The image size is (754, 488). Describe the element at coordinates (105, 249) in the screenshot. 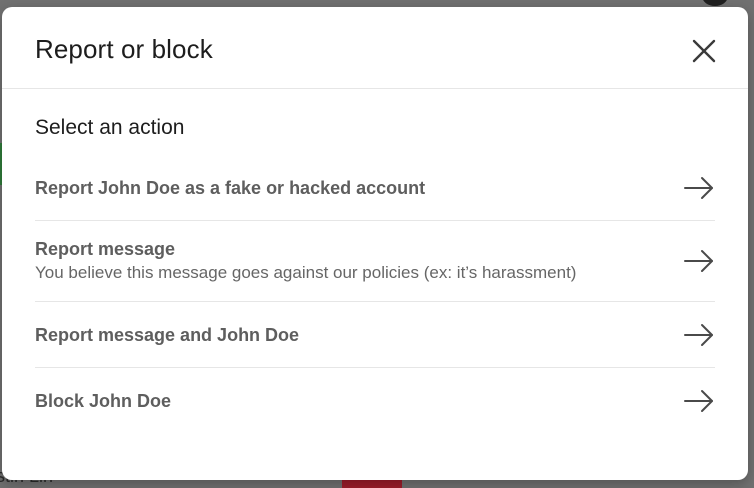

I see `action-label: Report message` at that location.